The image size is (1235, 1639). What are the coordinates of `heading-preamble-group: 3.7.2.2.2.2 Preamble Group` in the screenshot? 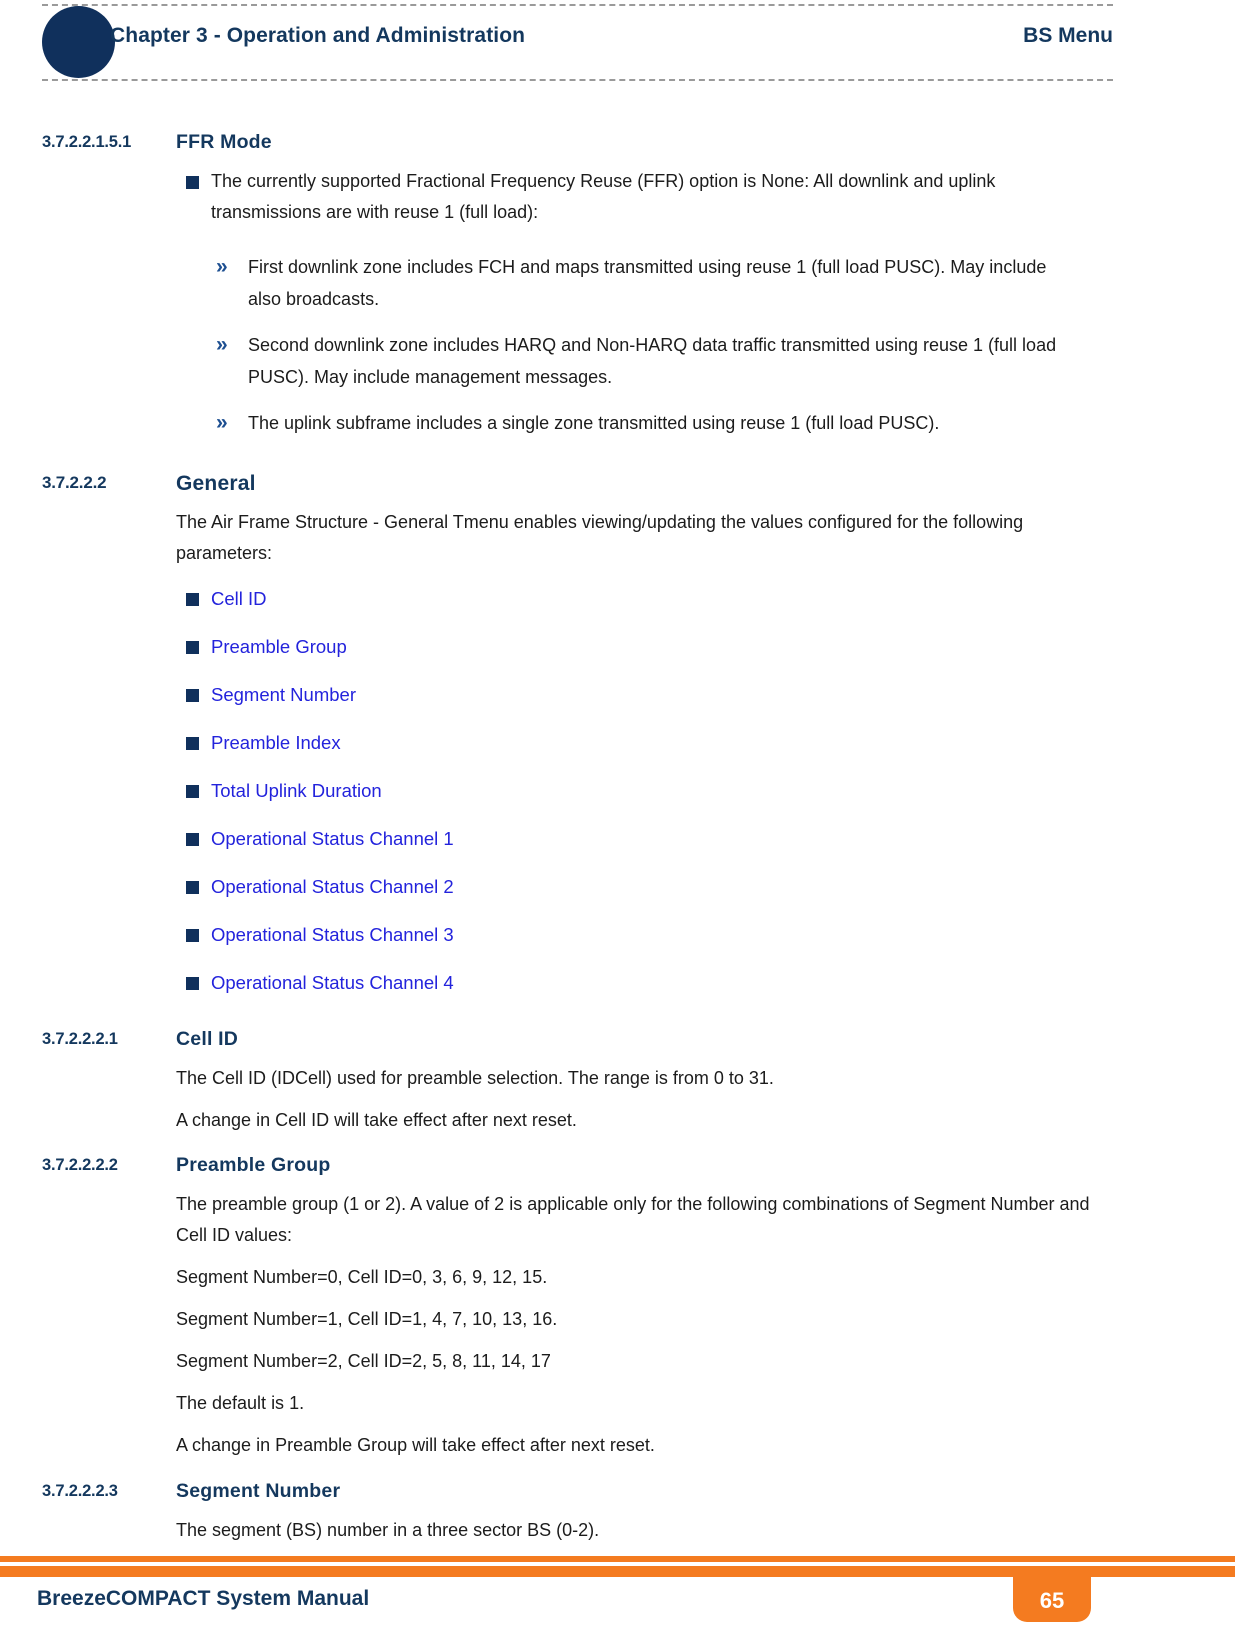 It's located at (617, 1170).